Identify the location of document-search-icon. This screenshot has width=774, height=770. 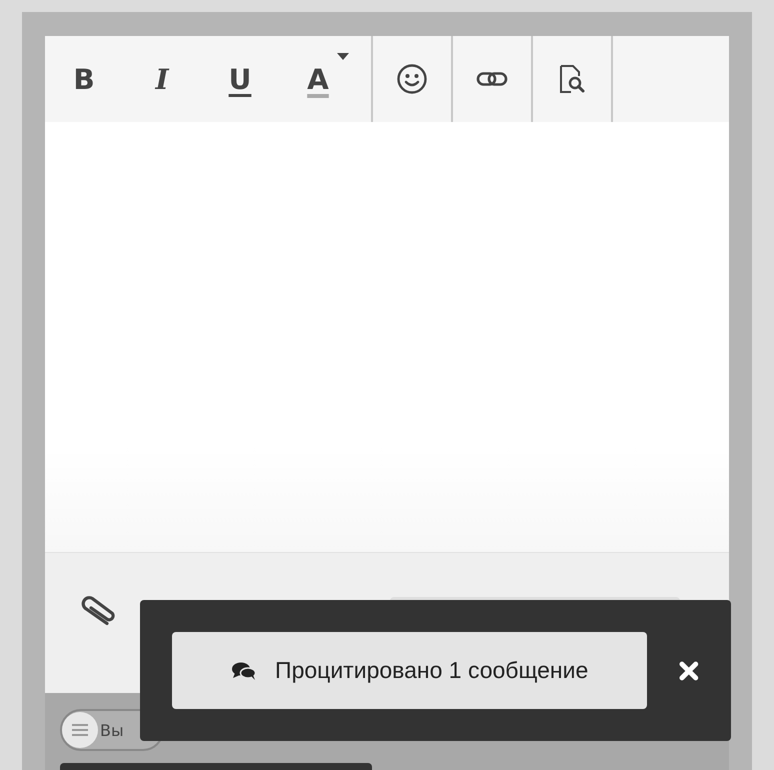
(572, 79).